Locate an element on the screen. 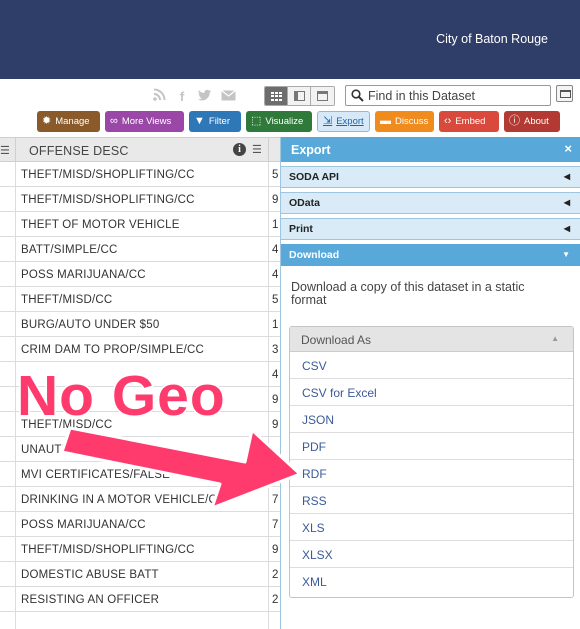  manage-button: ✹ Manage is located at coordinates (68, 121).